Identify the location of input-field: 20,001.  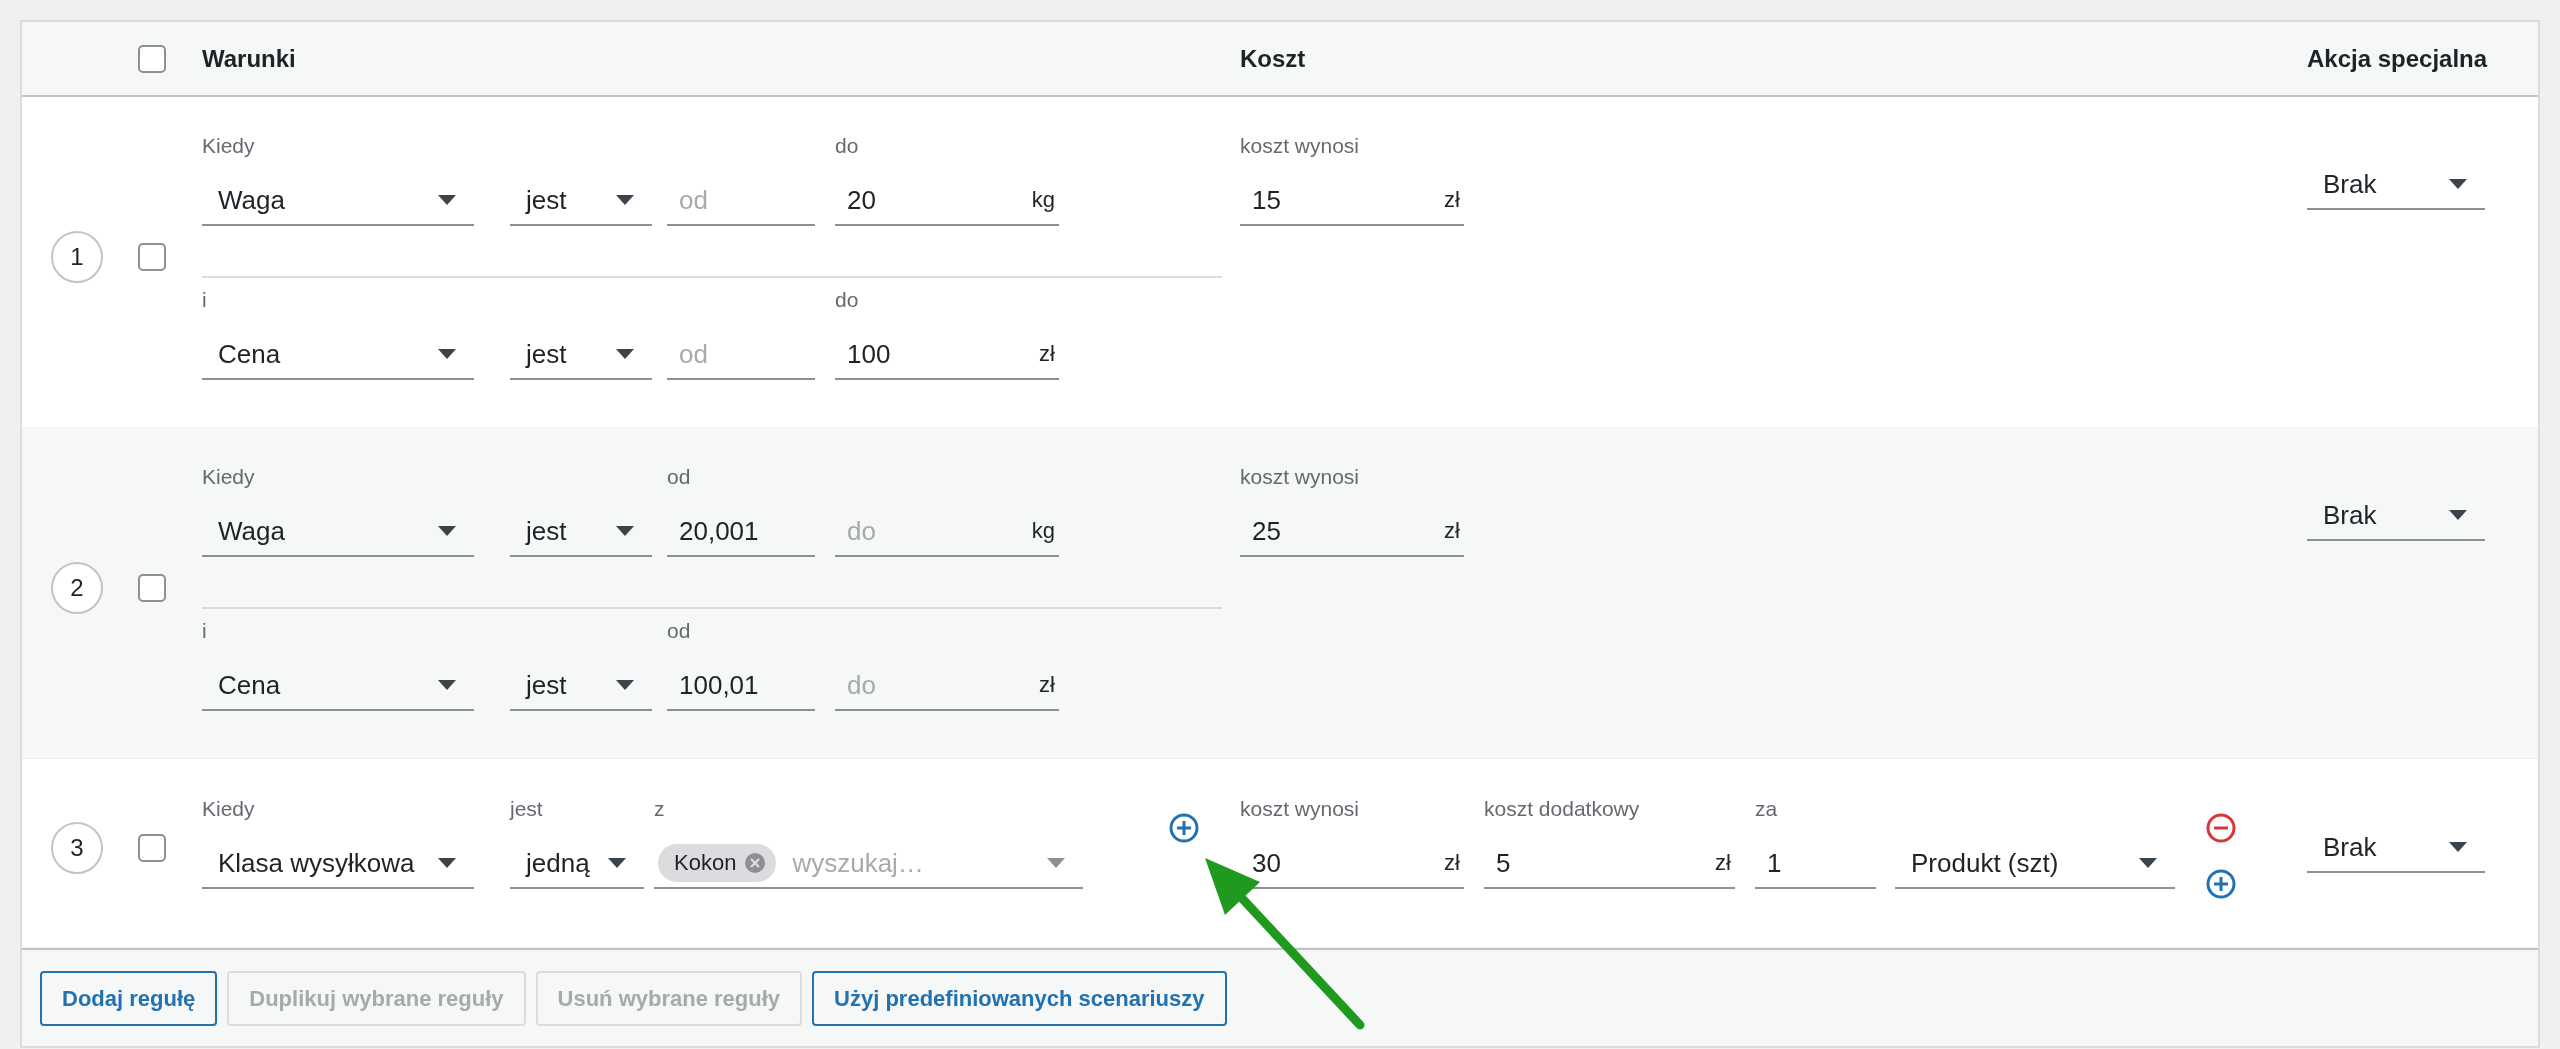
(741, 531).